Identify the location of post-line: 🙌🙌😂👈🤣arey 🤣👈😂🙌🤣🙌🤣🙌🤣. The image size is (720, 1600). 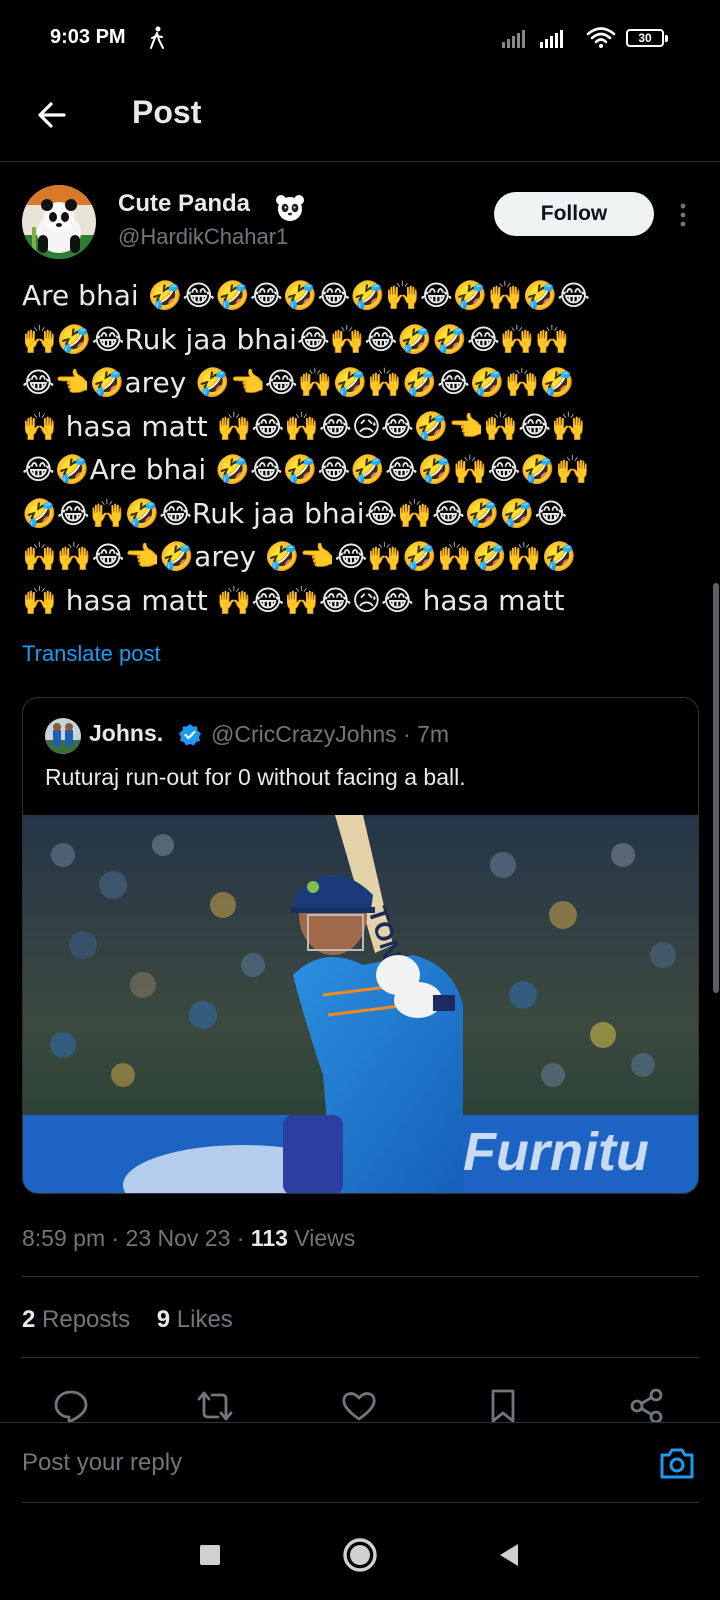
(299, 556).